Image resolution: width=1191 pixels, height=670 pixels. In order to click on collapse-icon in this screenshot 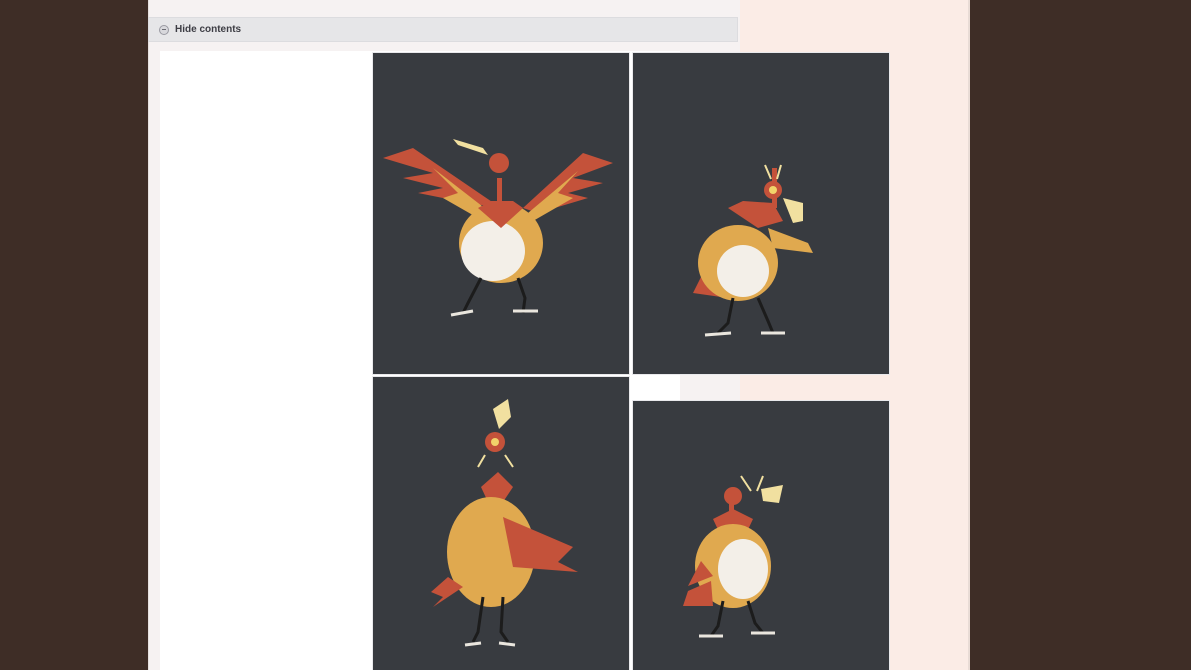, I will do `click(164, 29)`.